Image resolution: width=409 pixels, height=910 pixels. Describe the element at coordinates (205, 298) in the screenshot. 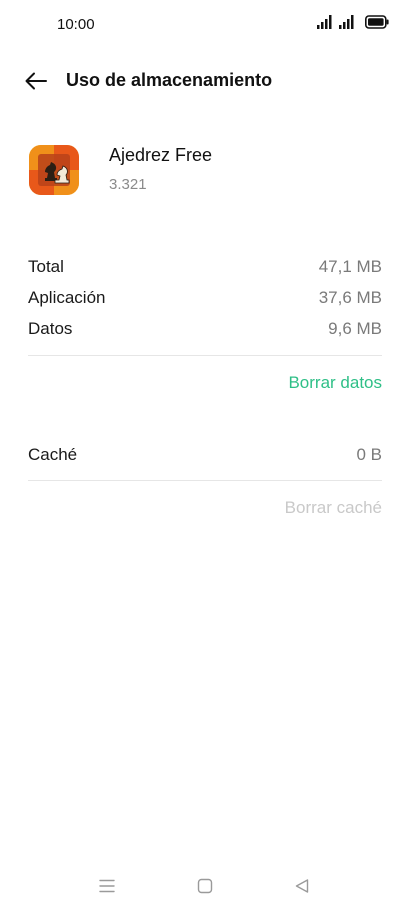

I see `storage-row-application: Aplicación 37,6 MB` at that location.